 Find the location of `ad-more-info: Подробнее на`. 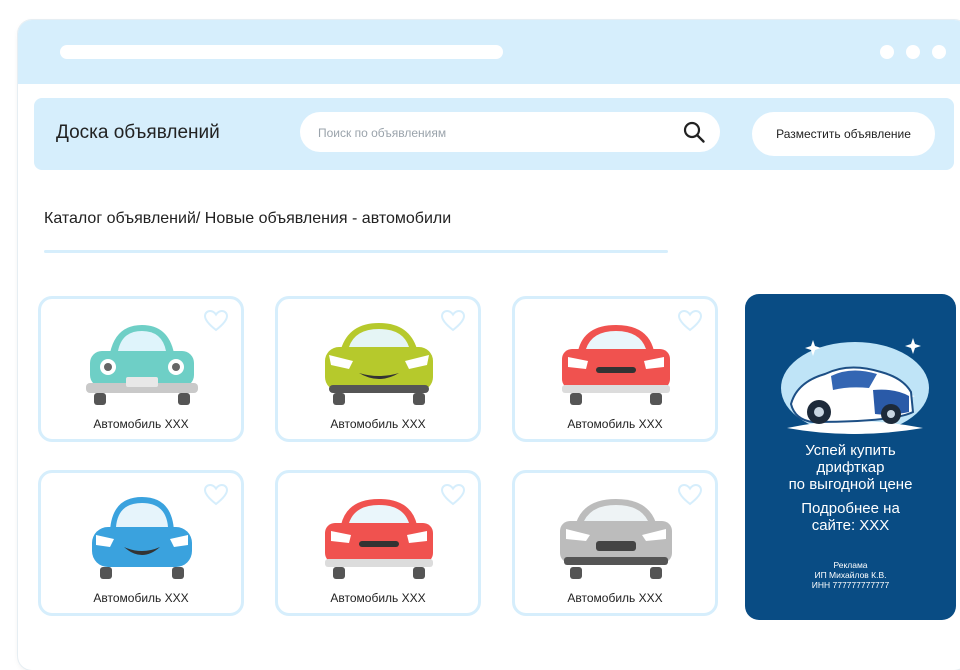

ad-more-info: Подробнее на is located at coordinates (850, 508).